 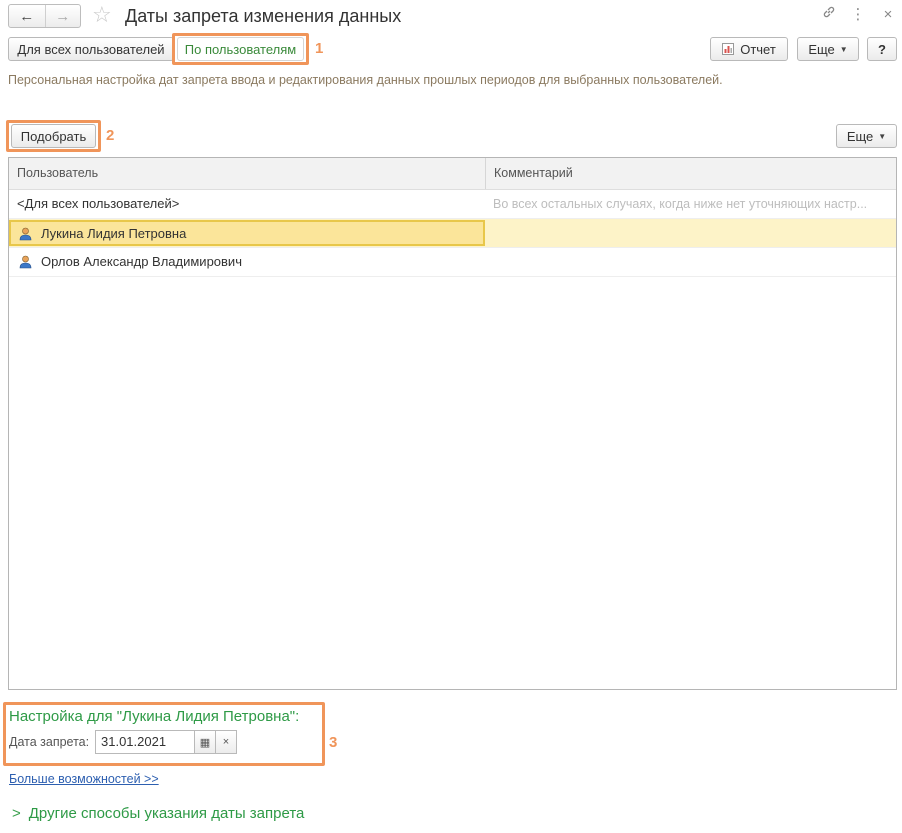 I want to click on table-row-selected: Лукина Лидия Петровна, so click(x=452, y=233).